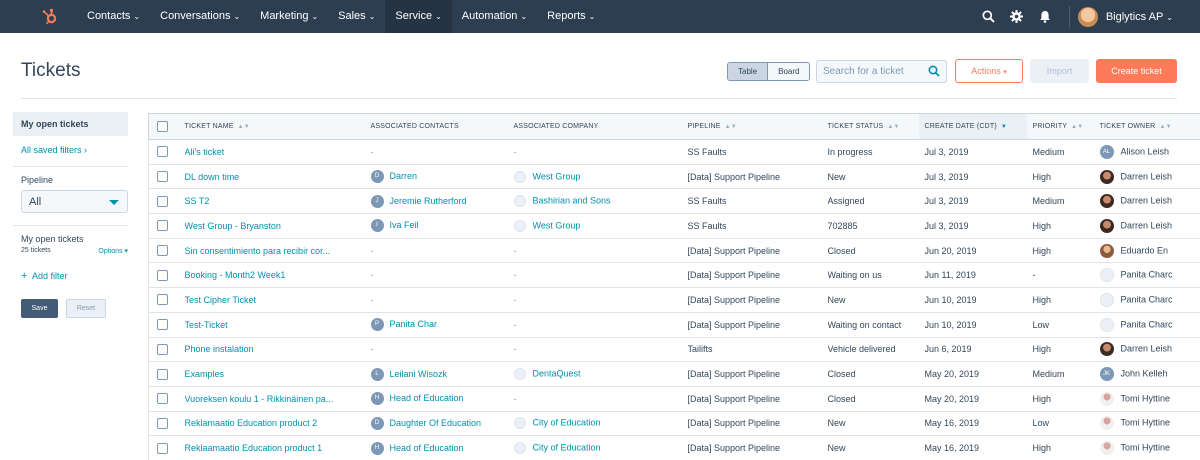 This screenshot has width=1200, height=460. Describe the element at coordinates (748, 71) in the screenshot. I see `table-view-button: Table` at that location.